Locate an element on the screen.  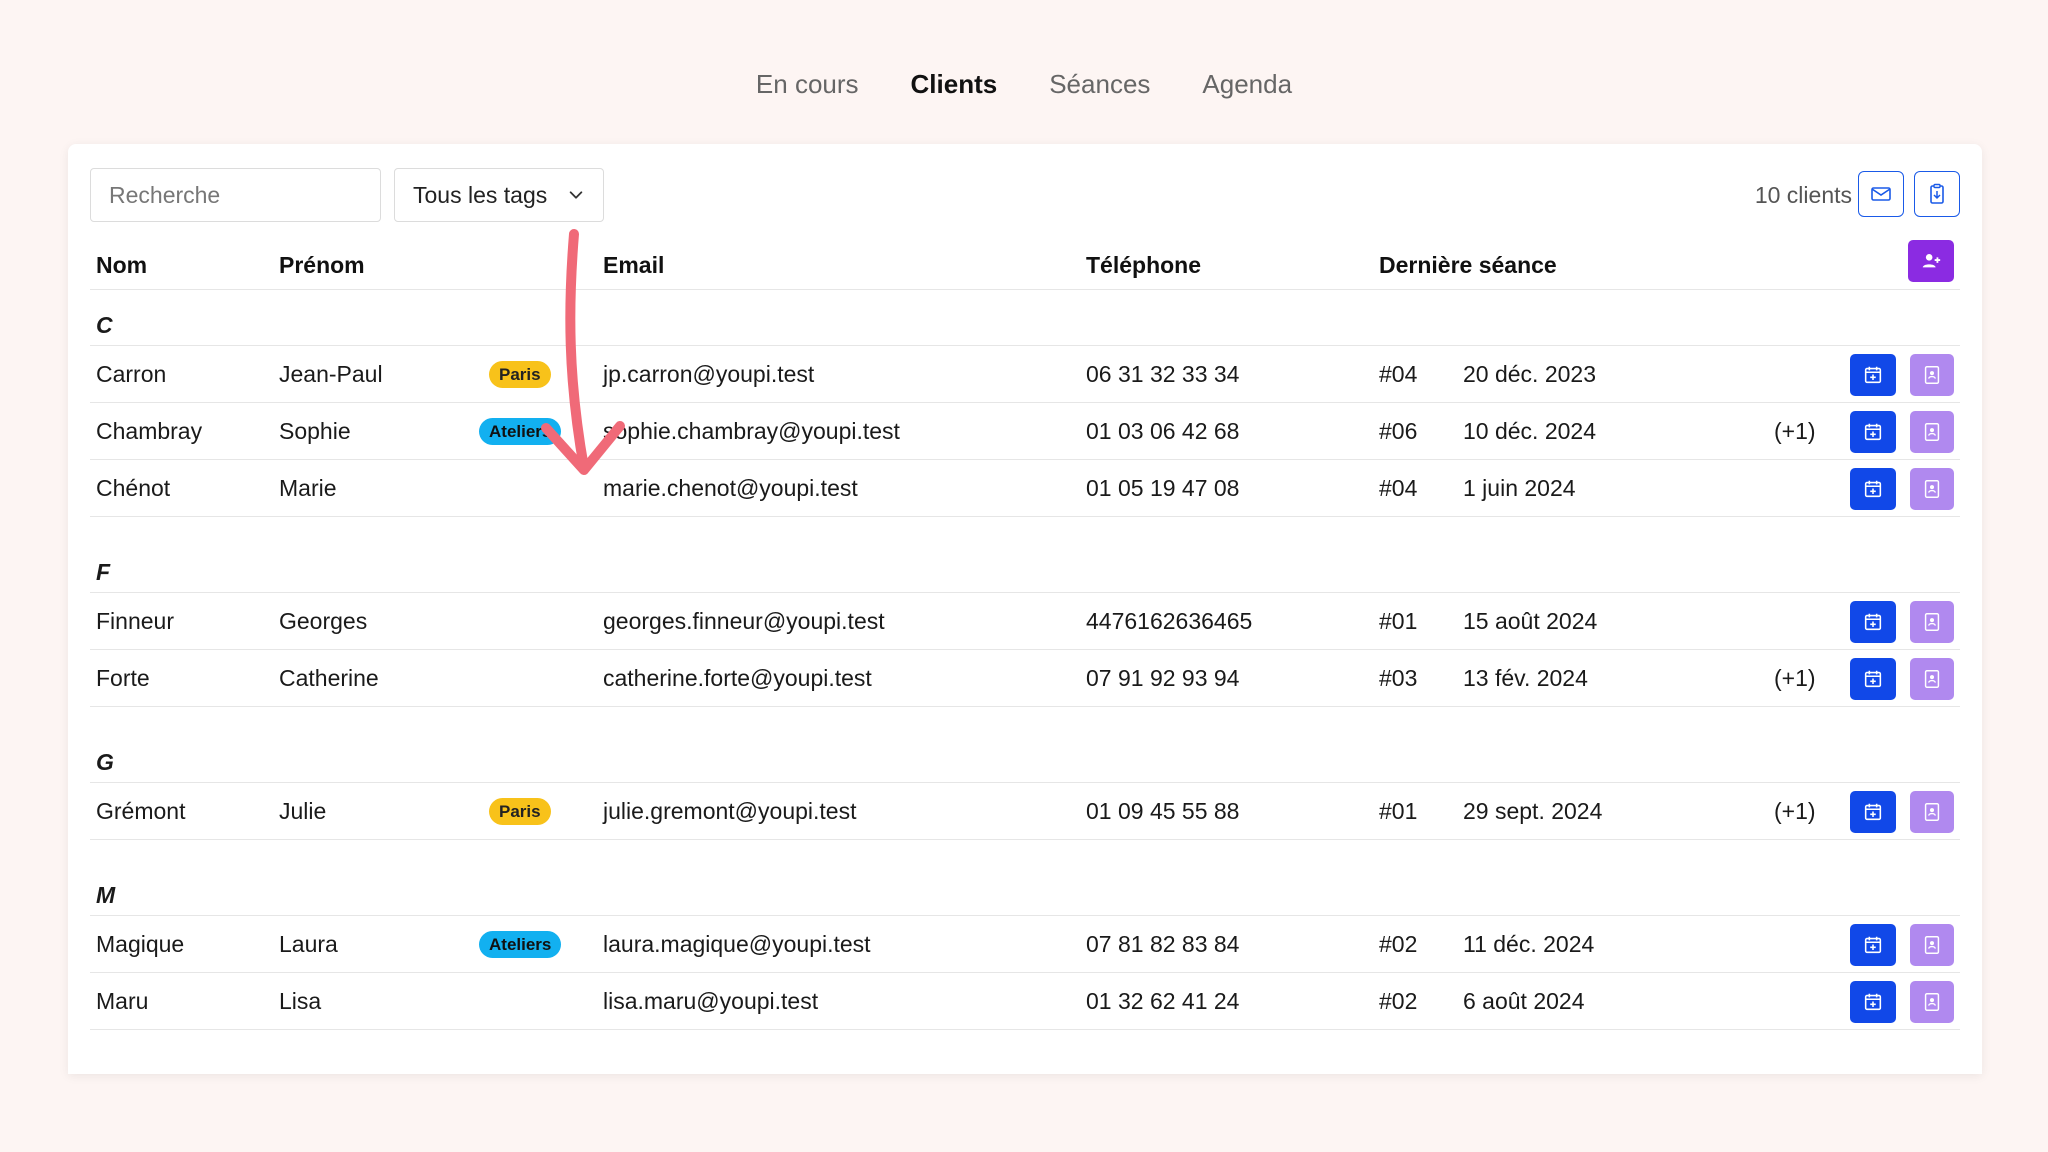
cell-session-number: #04 is located at coordinates (1398, 488).